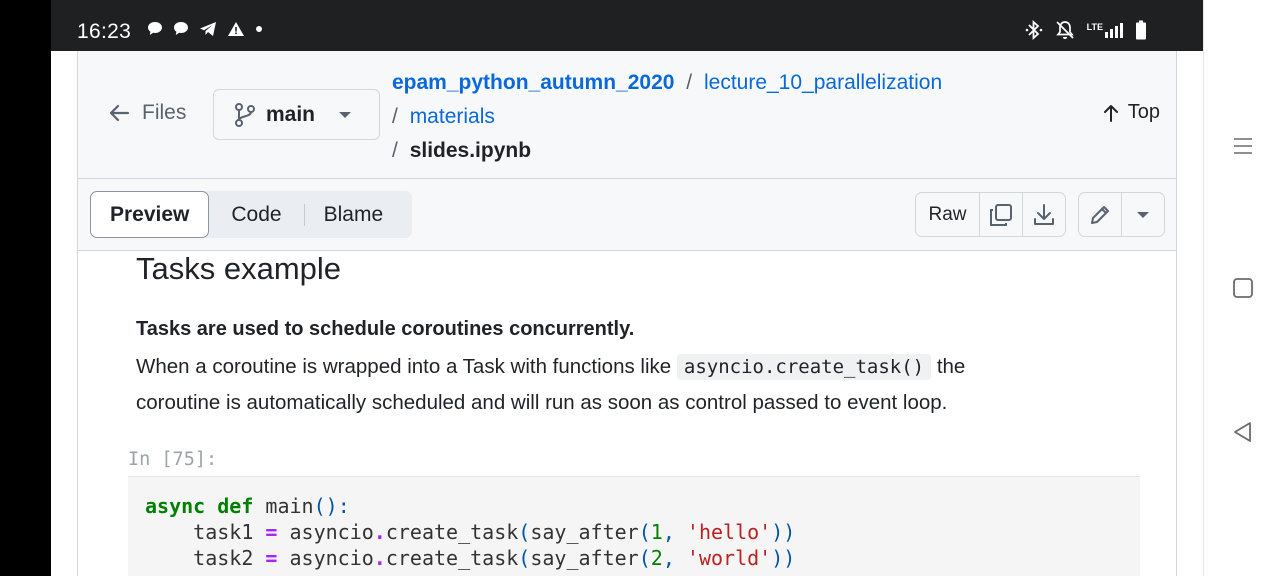 The image size is (1280, 576). Describe the element at coordinates (256, 214) in the screenshot. I see `tab-code: Code` at that location.